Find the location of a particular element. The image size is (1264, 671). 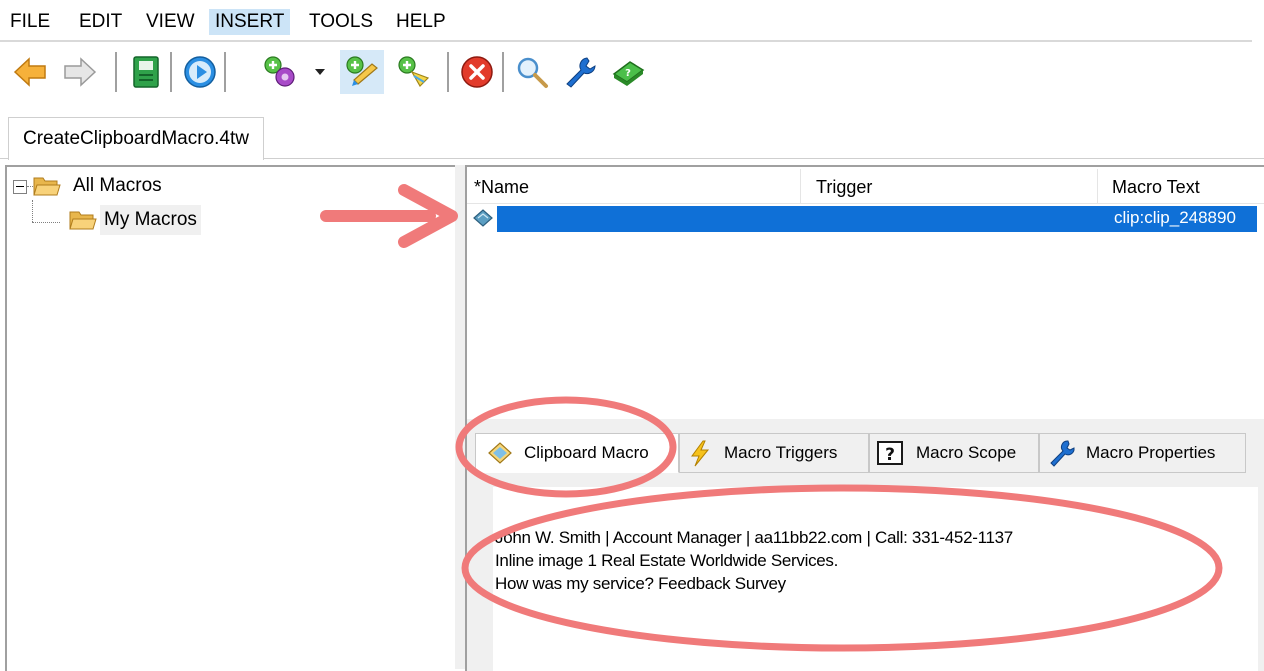

tab-macro-scope: ? Macro Scope is located at coordinates (954, 453).